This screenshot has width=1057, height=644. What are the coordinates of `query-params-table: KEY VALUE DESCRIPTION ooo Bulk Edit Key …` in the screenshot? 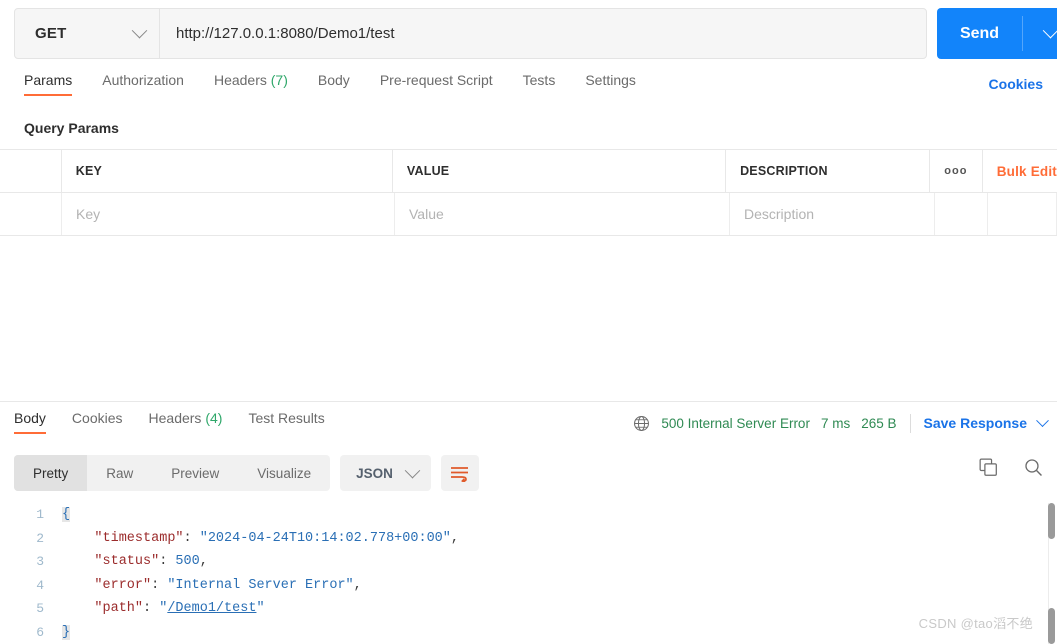 It's located at (528, 192).